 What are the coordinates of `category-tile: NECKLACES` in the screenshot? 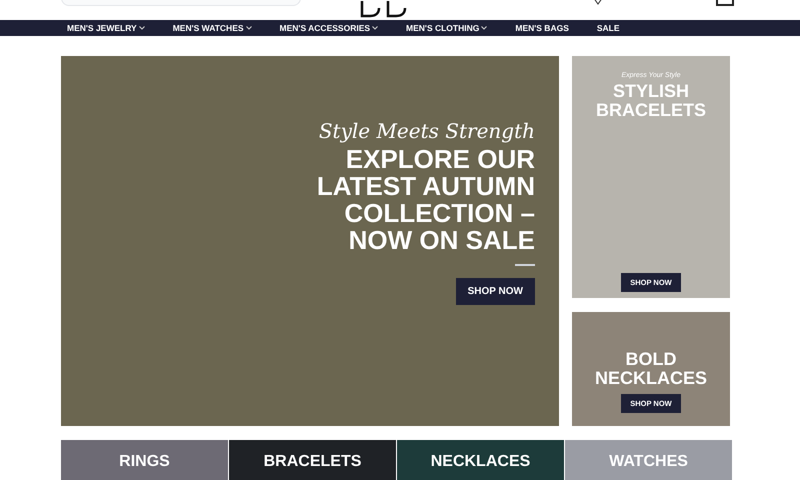 It's located at (480, 460).